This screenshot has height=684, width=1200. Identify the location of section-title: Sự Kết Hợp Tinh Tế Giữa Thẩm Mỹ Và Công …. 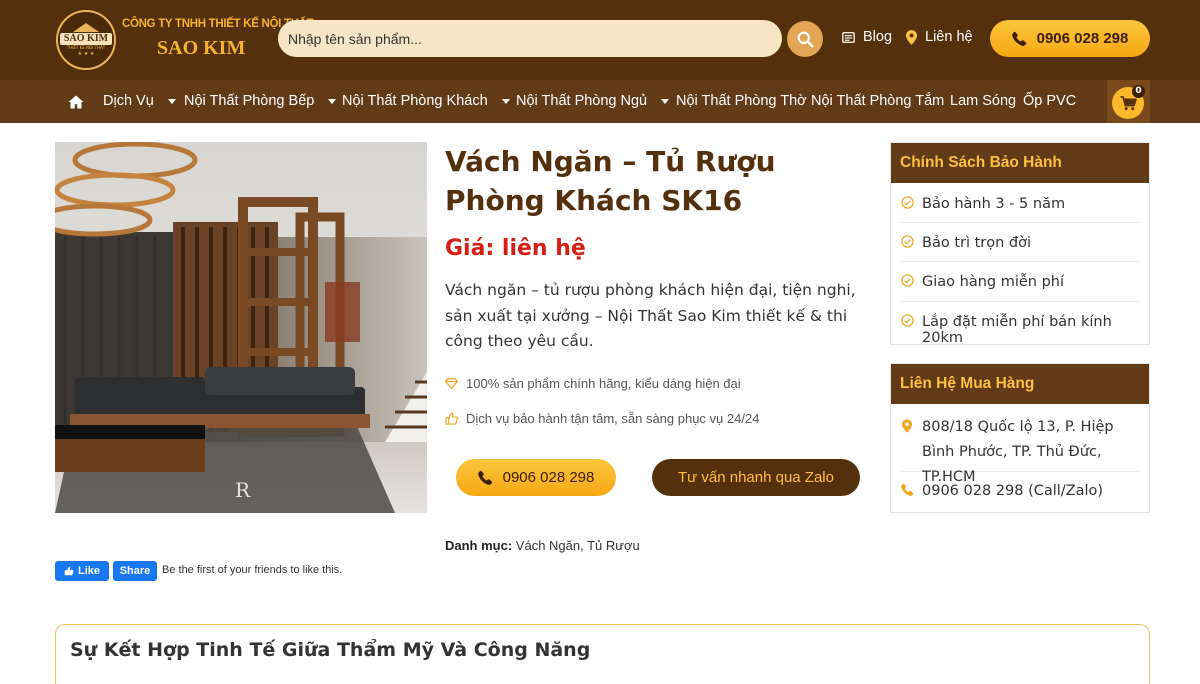
(330, 650).